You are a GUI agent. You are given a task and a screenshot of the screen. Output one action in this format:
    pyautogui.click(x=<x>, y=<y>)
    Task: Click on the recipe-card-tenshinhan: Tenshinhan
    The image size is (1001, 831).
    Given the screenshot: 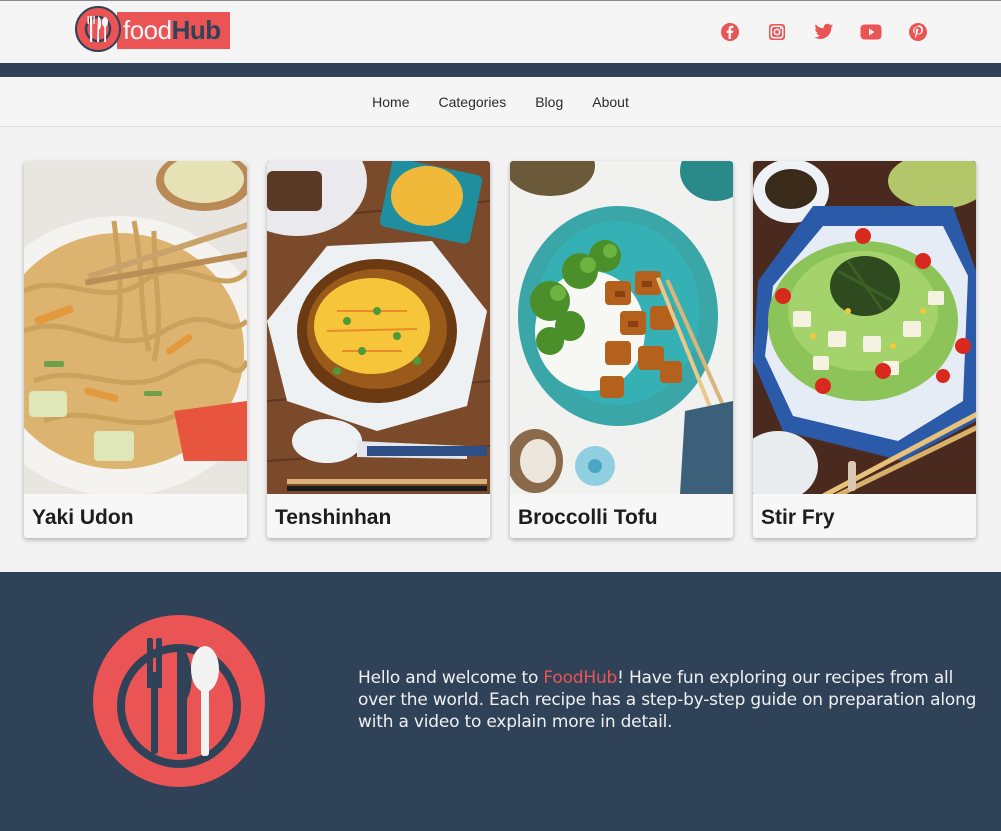 What is the action you would take?
    pyautogui.click(x=378, y=349)
    